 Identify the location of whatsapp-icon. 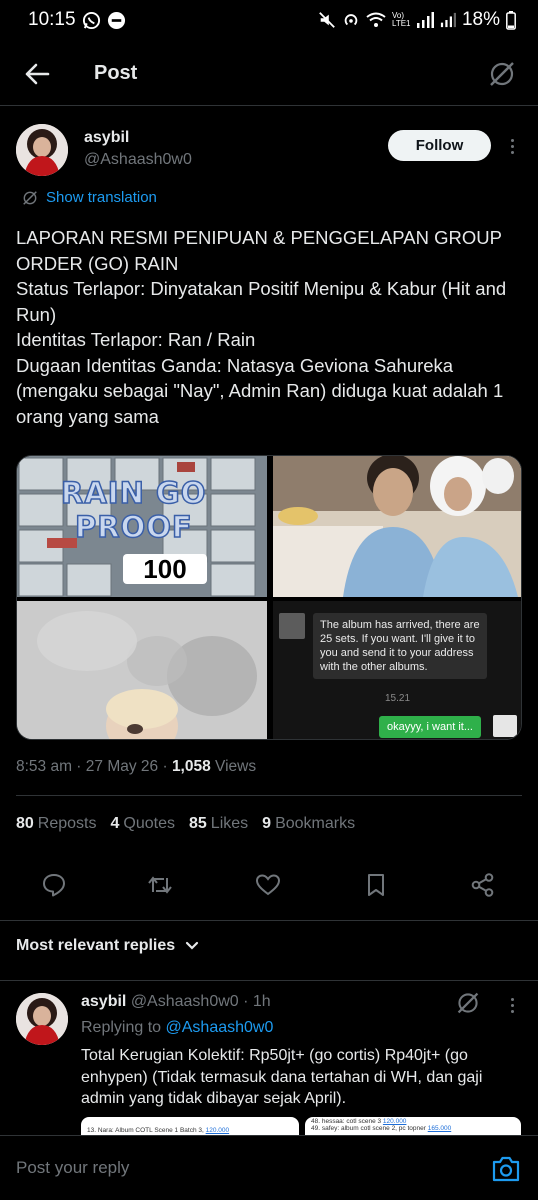
(91, 20).